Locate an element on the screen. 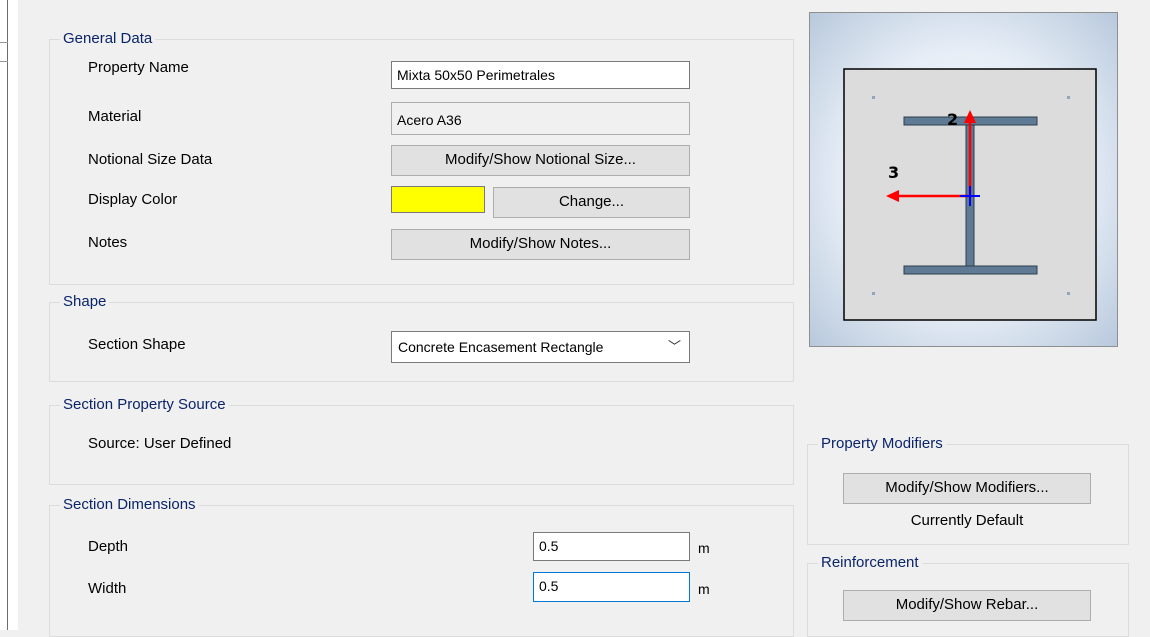 The width and height of the screenshot is (1150, 637). section-property-source-legend: Section Property Source is located at coordinates (144, 404).